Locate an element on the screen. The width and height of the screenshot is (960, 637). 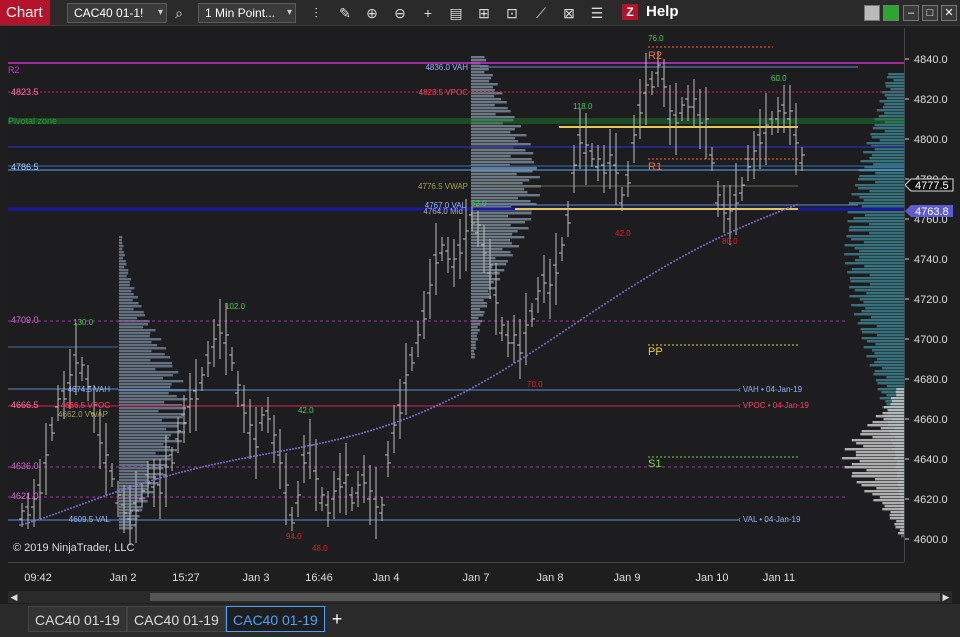
search-icon: ⌕ is located at coordinates (179, 13).